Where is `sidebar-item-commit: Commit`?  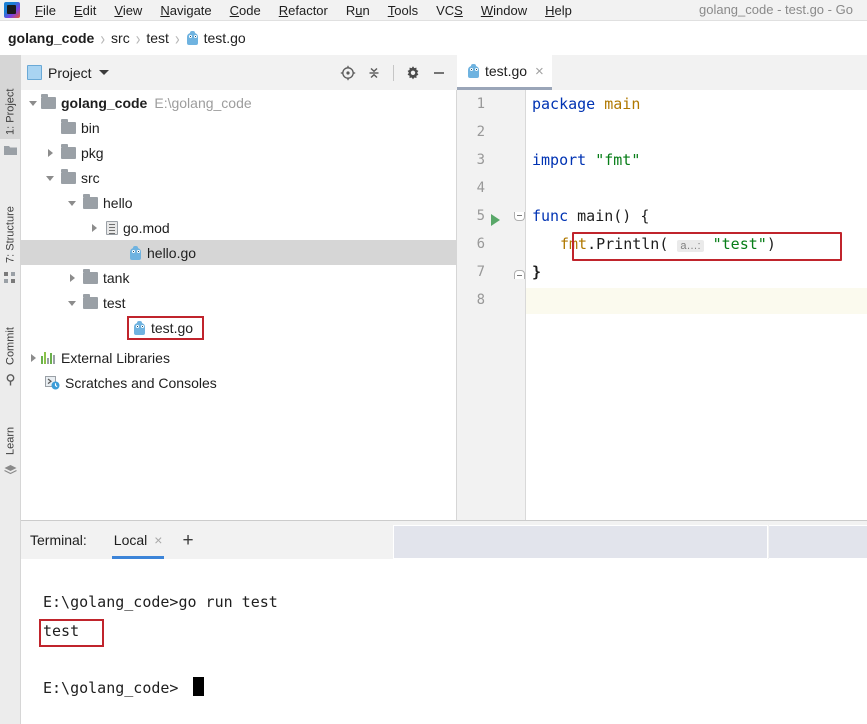 sidebar-item-commit: Commit is located at coordinates (10, 335).